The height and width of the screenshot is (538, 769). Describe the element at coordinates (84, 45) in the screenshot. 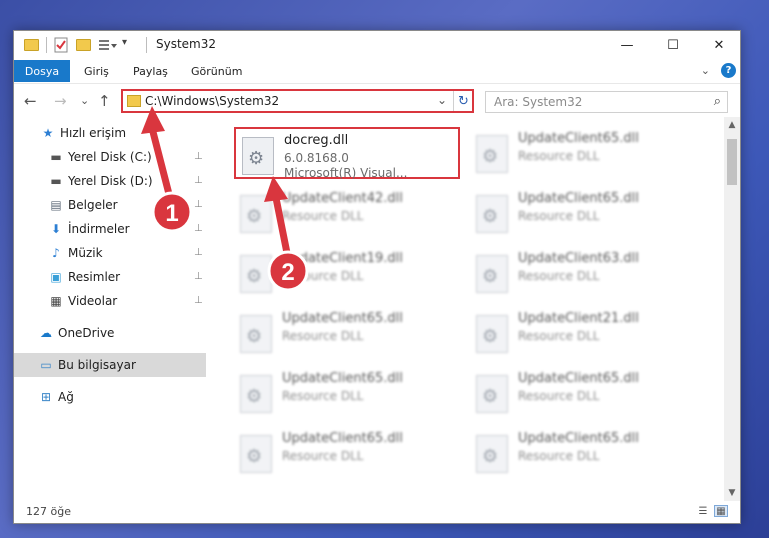

I see `new-folder-icon` at that location.